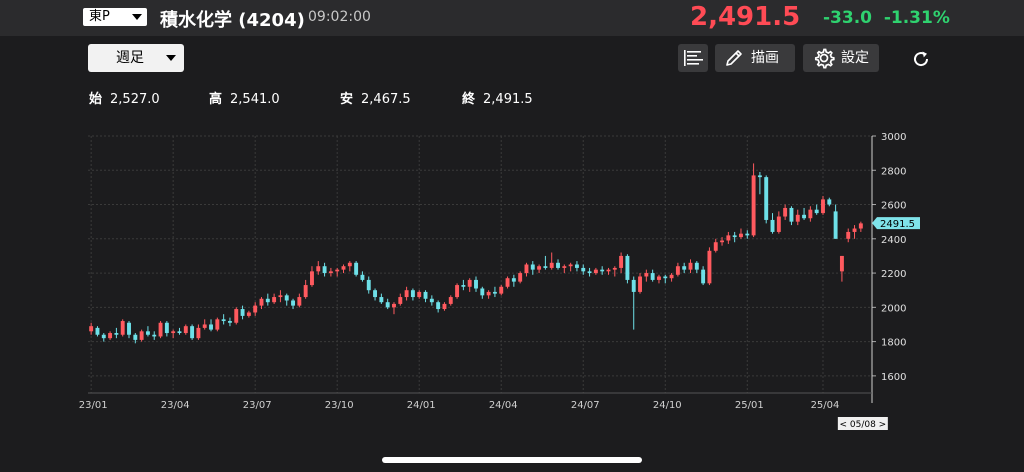 The height and width of the screenshot is (472, 1024). Describe the element at coordinates (135, 99) in the screenshot. I see `open-number: 2,527.0` at that location.